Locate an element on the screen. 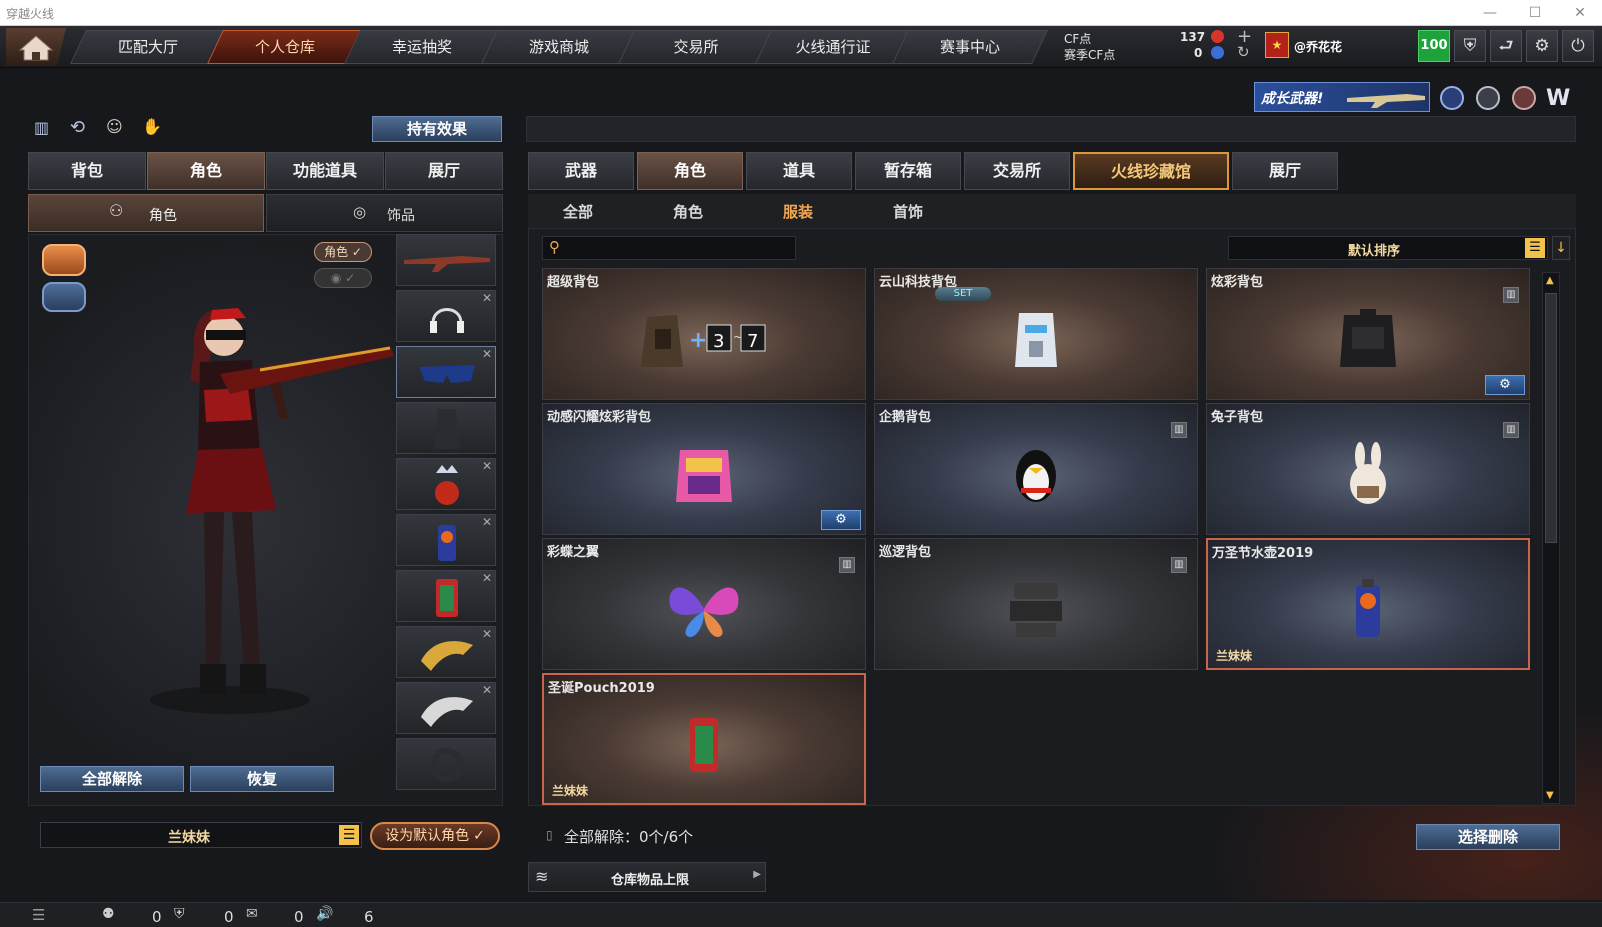 This screenshot has height=927, width=1602. character-name-select: 兰妹妹 ☰ is located at coordinates (201, 835).